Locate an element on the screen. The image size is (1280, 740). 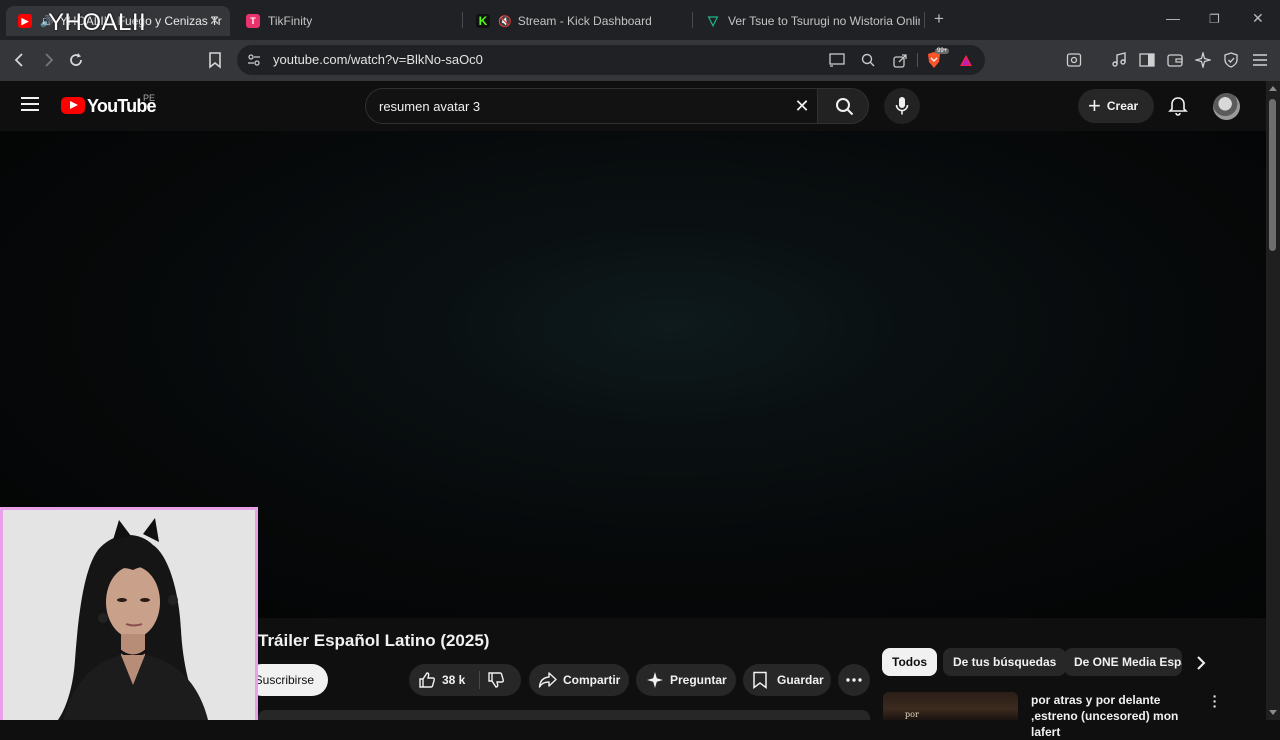
scrollbar-thumb is located at coordinates (1272, 175).